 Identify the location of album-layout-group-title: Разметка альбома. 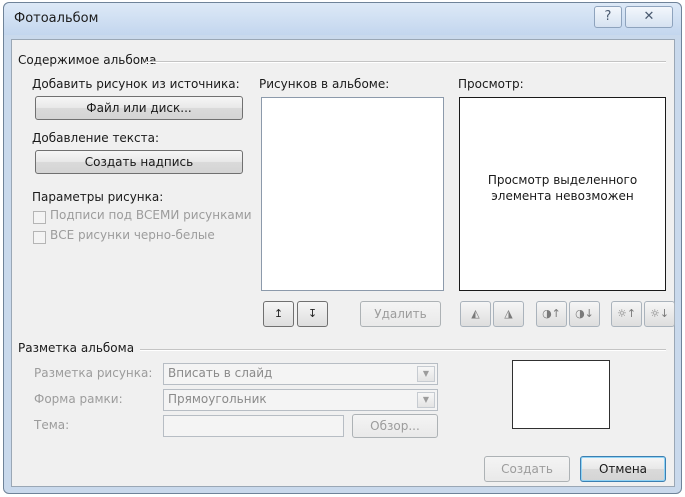
(76, 348).